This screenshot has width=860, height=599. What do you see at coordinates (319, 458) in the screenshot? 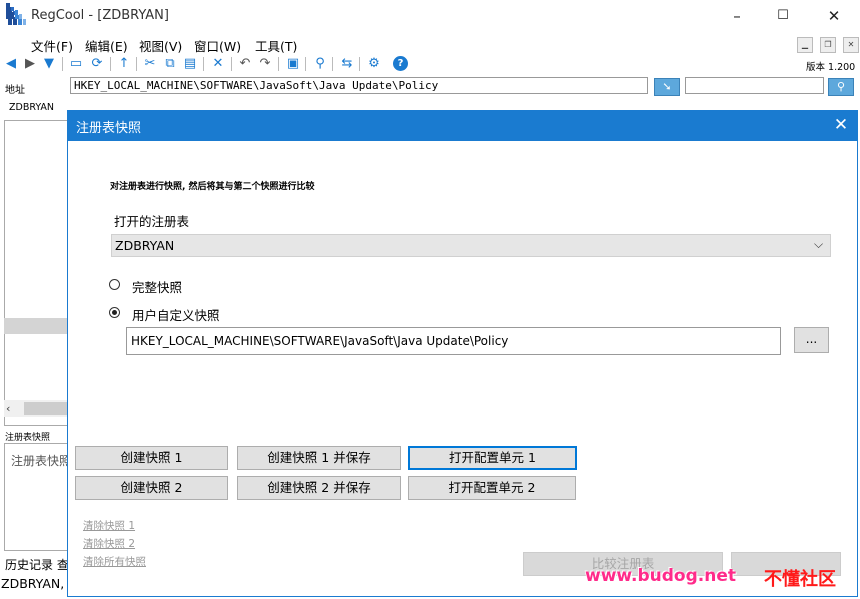
I see `create-snapshot-1-save-button: 创建快照 1 并保存` at bounding box center [319, 458].